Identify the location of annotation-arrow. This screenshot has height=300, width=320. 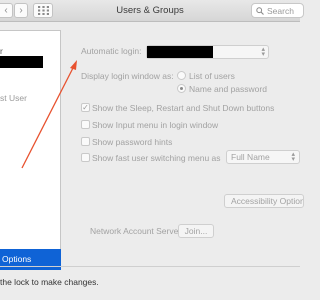
(49, 114).